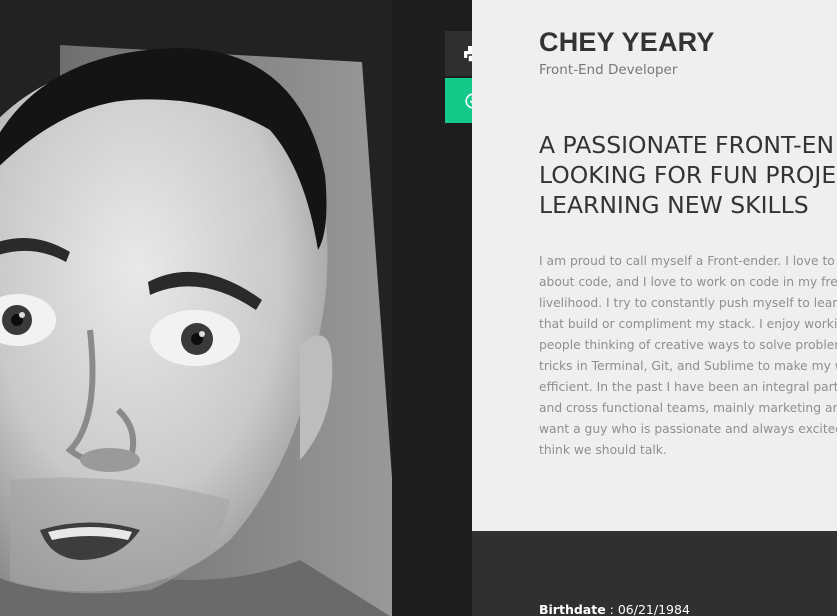  Describe the element at coordinates (647, 609) in the screenshot. I see `birthdate-value: : 06/21/1984` at that location.